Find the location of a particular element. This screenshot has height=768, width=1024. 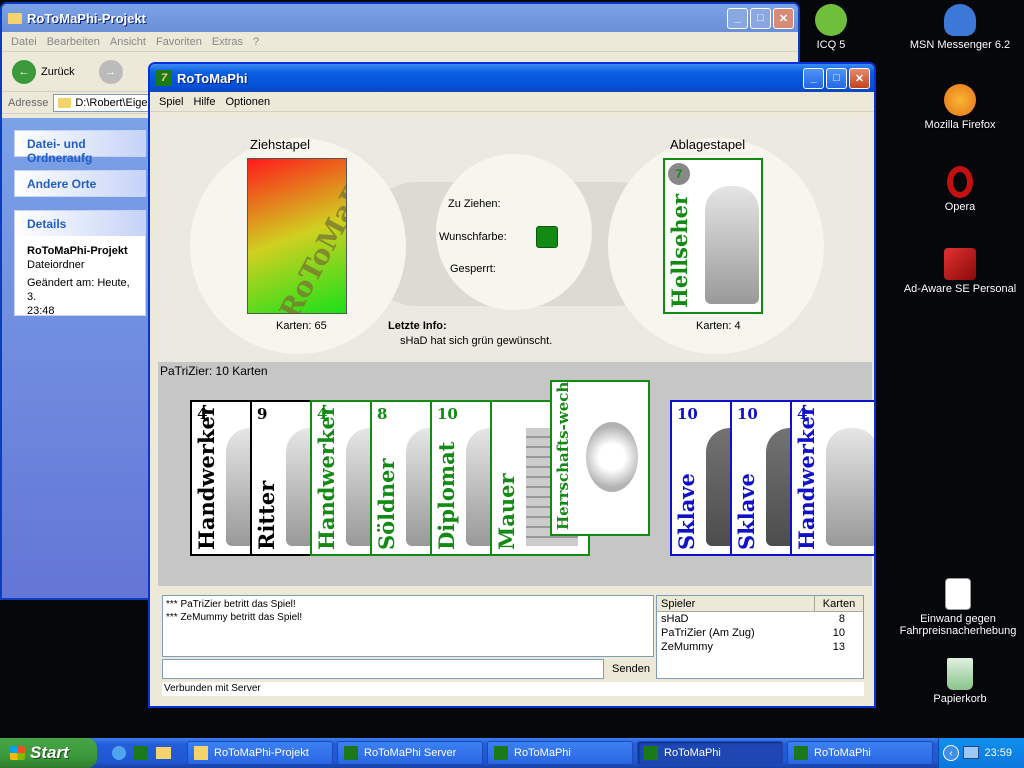

word-document-icon is located at coordinates (958, 594).